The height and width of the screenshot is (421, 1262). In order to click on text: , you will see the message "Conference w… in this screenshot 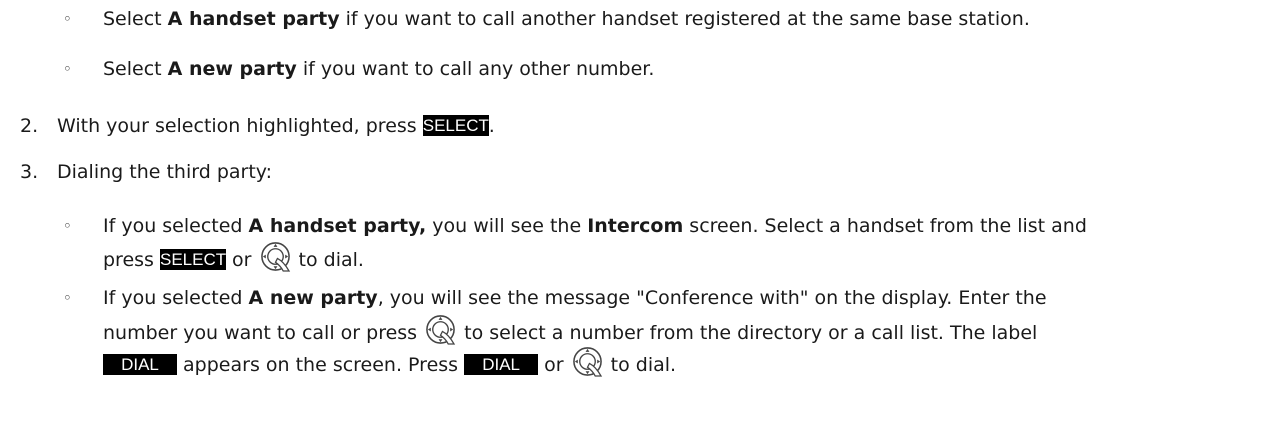, I will do `click(712, 298)`.